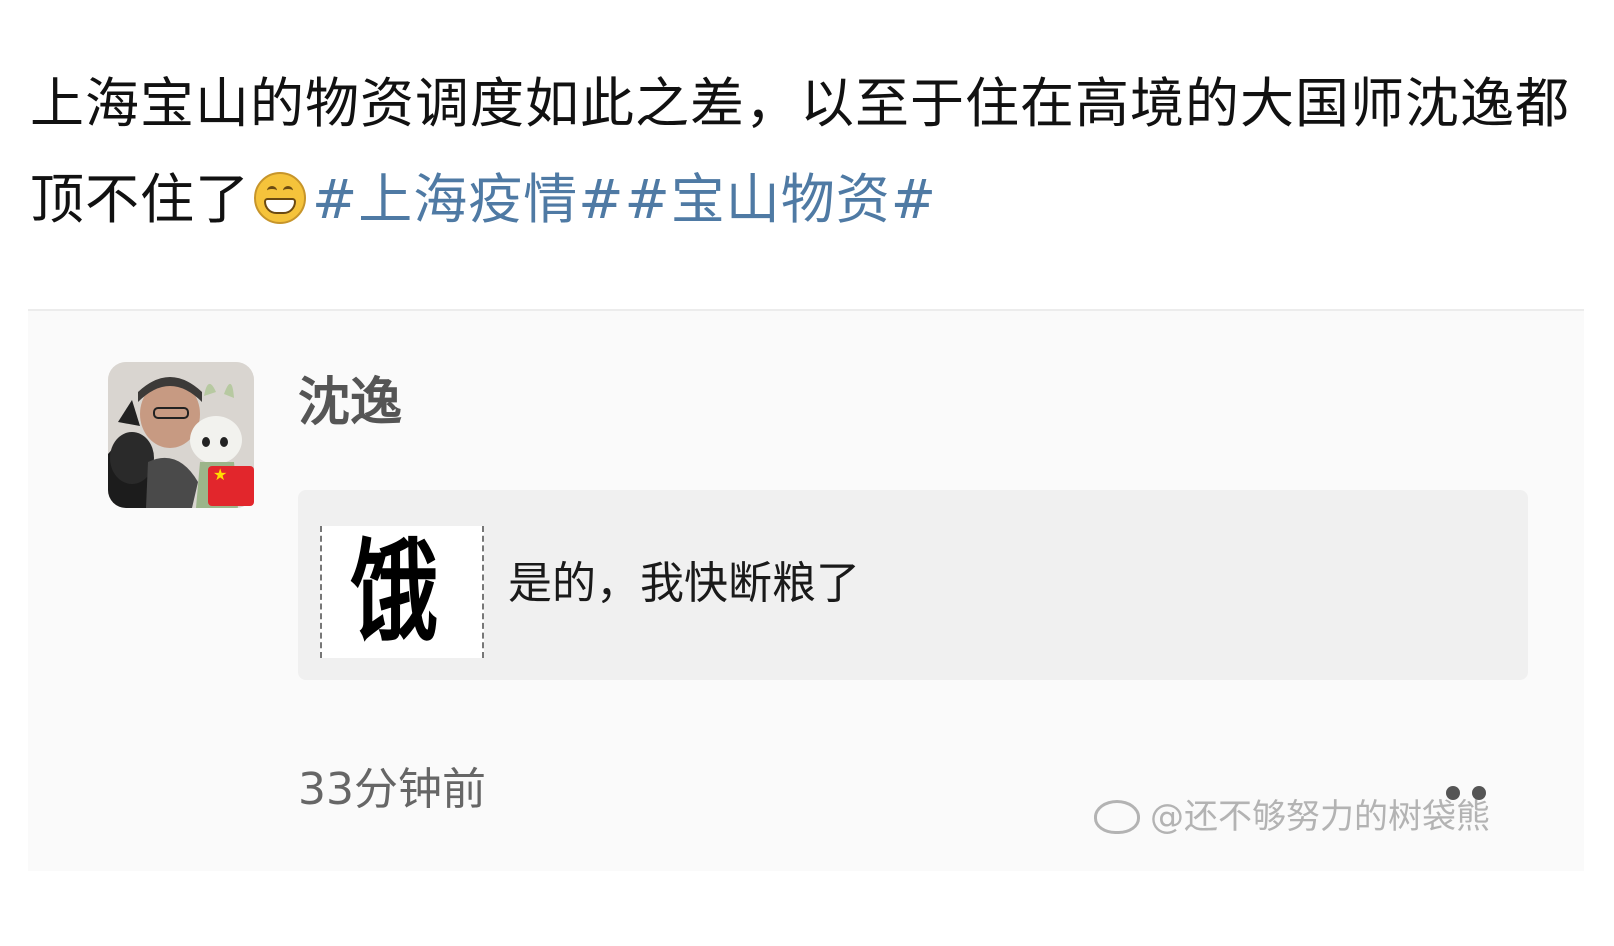 This screenshot has width=1614, height=946. I want to click on sticker-text: 饿, so click(394, 592).